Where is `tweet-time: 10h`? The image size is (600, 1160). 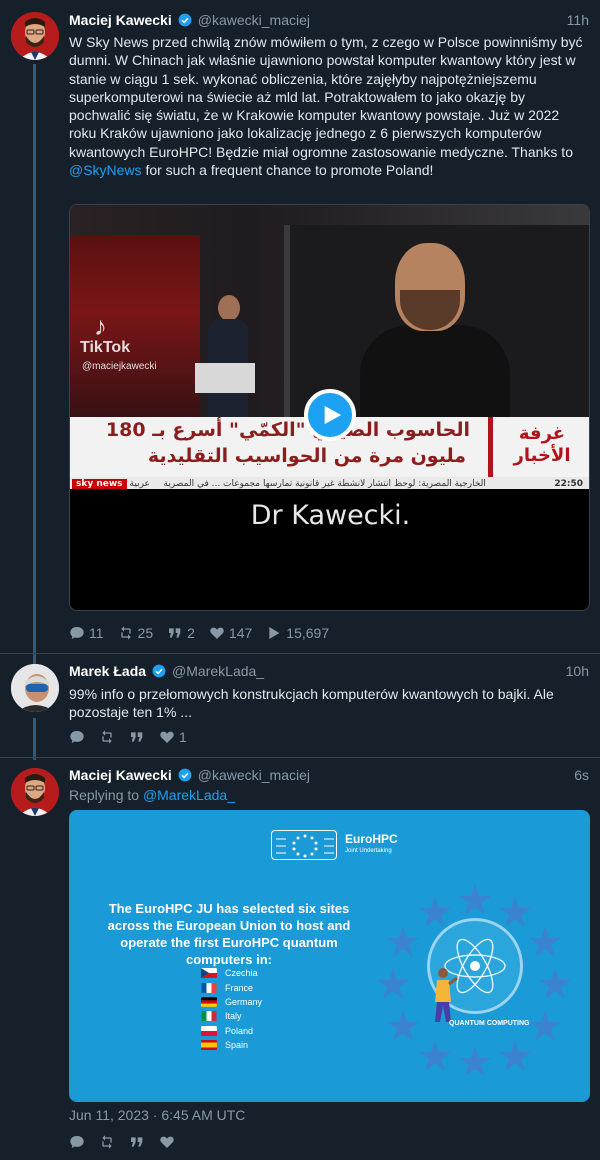 tweet-time: 10h is located at coordinates (577, 671).